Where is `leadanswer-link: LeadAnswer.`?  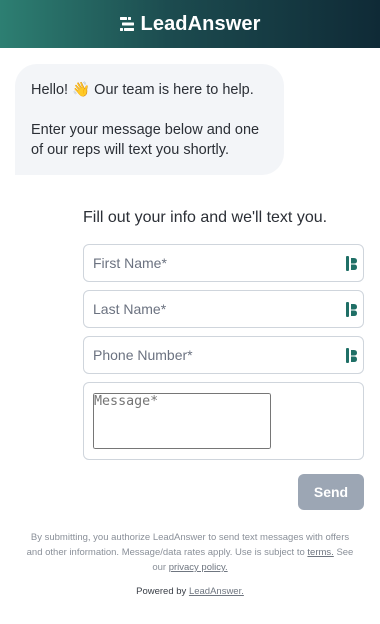
leadanswer-link: LeadAnswer. is located at coordinates (216, 591).